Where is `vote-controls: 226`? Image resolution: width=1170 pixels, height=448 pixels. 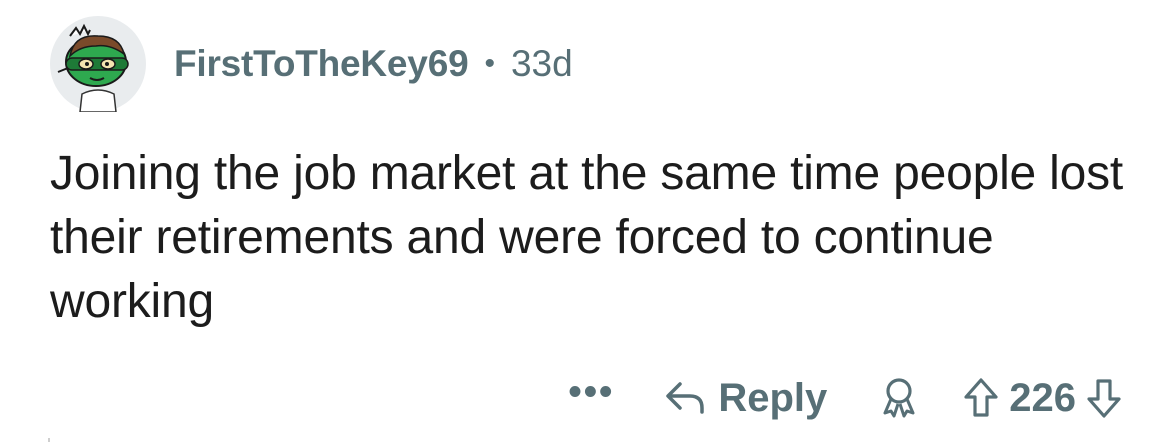 vote-controls: 226 is located at coordinates (1042, 398).